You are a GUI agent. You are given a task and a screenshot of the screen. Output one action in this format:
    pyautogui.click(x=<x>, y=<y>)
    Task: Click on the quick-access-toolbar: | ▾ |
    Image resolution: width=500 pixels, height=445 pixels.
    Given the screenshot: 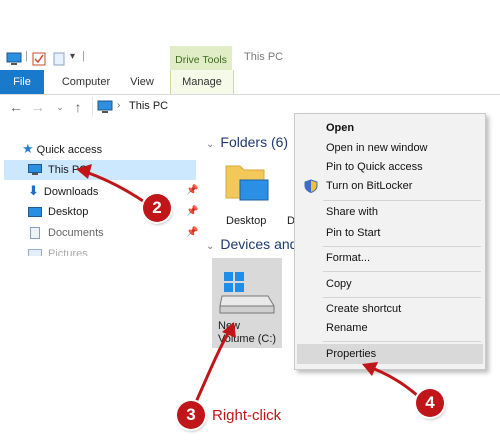 What is the action you would take?
    pyautogui.click(x=46, y=59)
    